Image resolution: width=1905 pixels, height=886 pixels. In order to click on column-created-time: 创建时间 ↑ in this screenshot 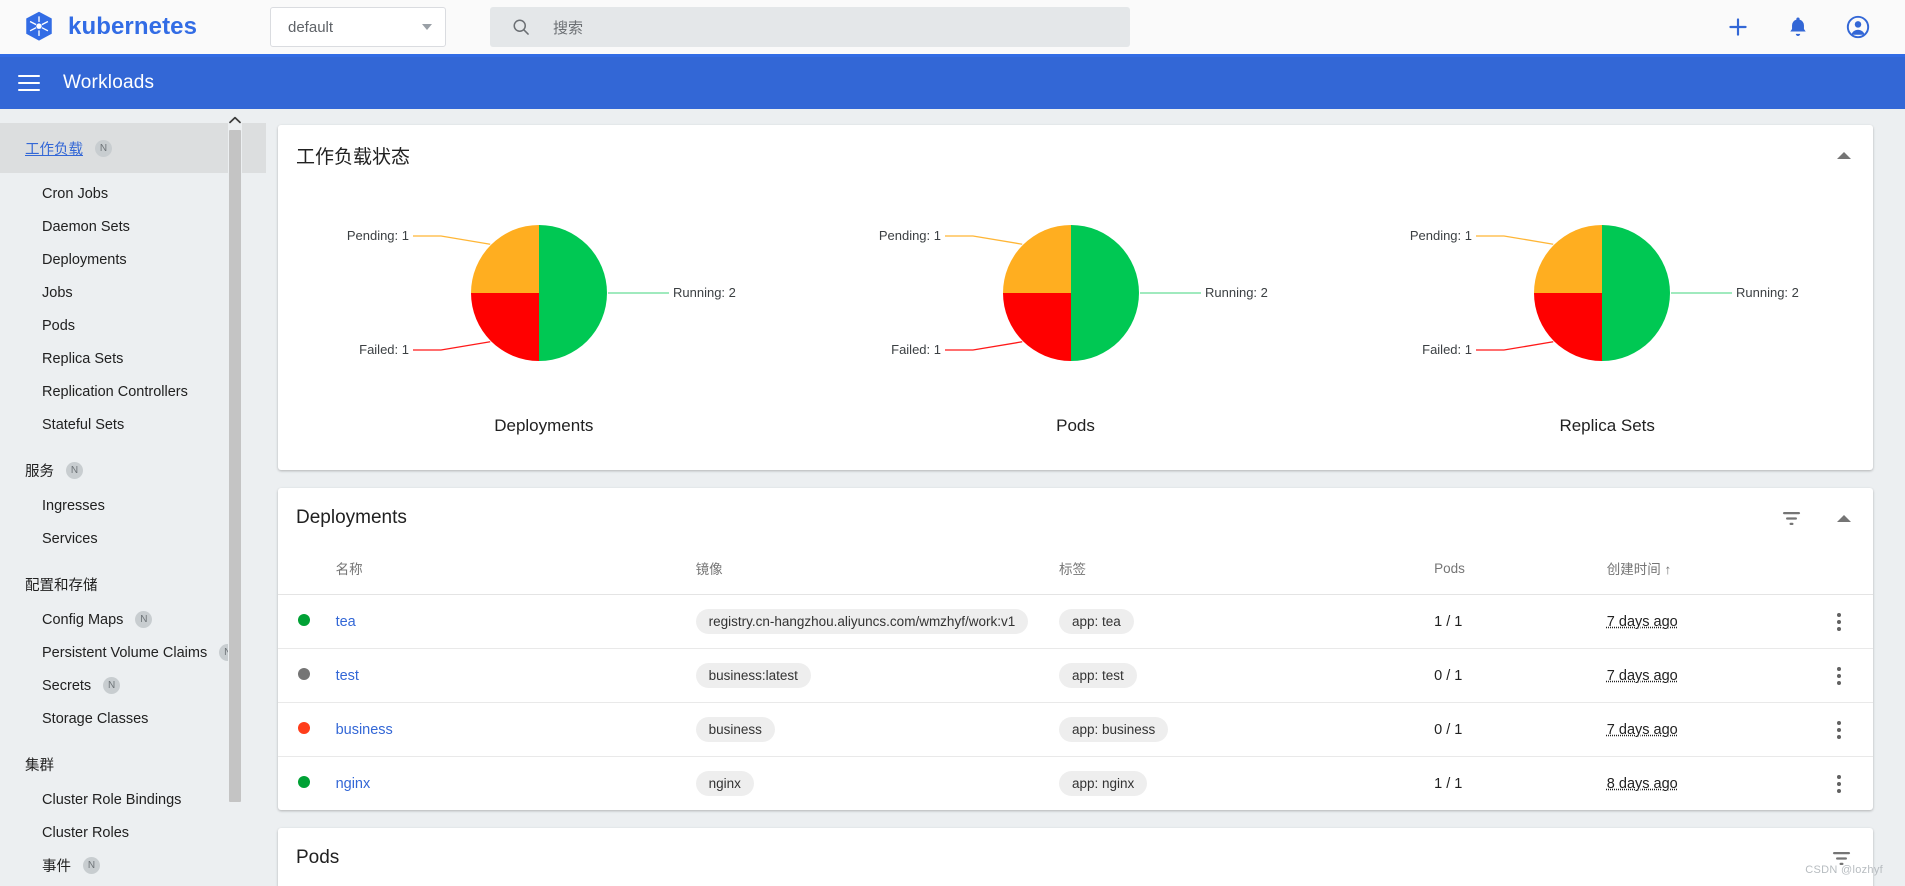, I will do `click(1705, 571)`.